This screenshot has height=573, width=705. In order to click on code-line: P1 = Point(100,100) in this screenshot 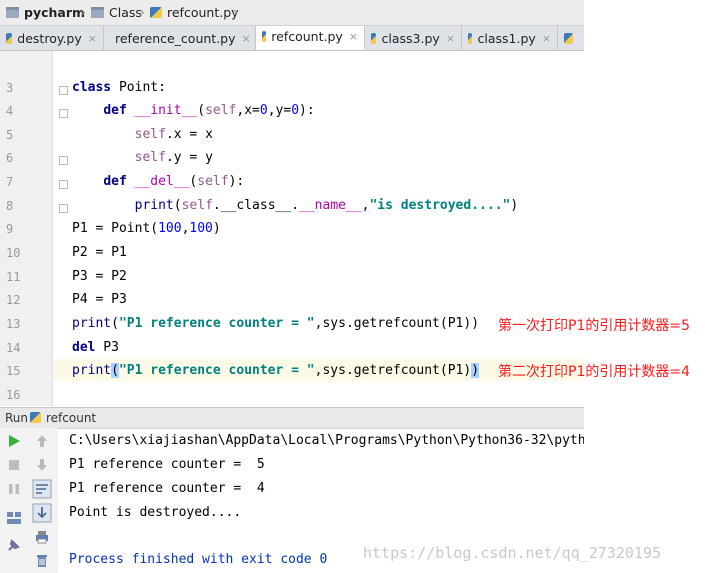, I will do `click(146, 228)`.